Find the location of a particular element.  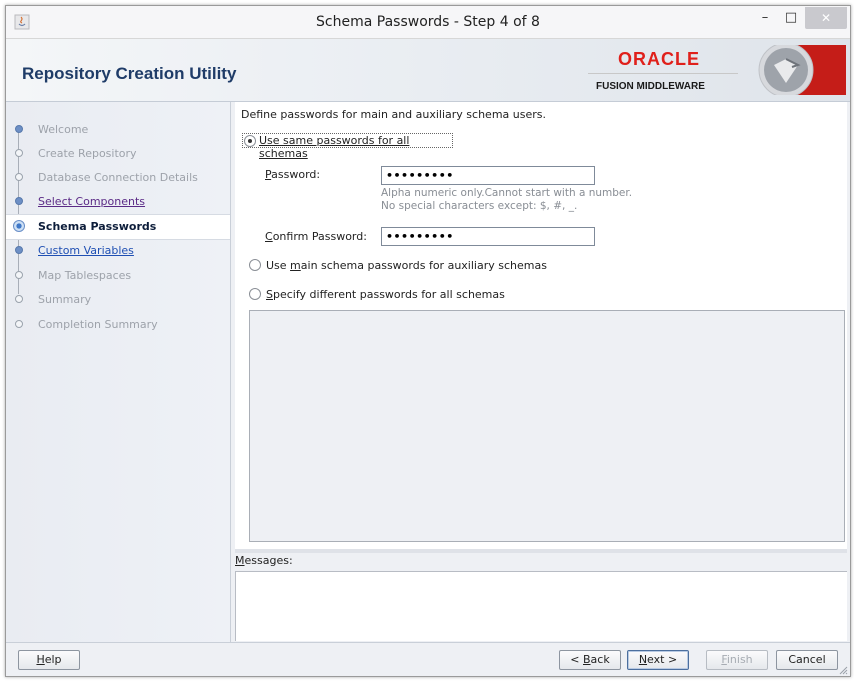

same-passwords-option: Use same passwords for all schemas is located at coordinates (347, 146).